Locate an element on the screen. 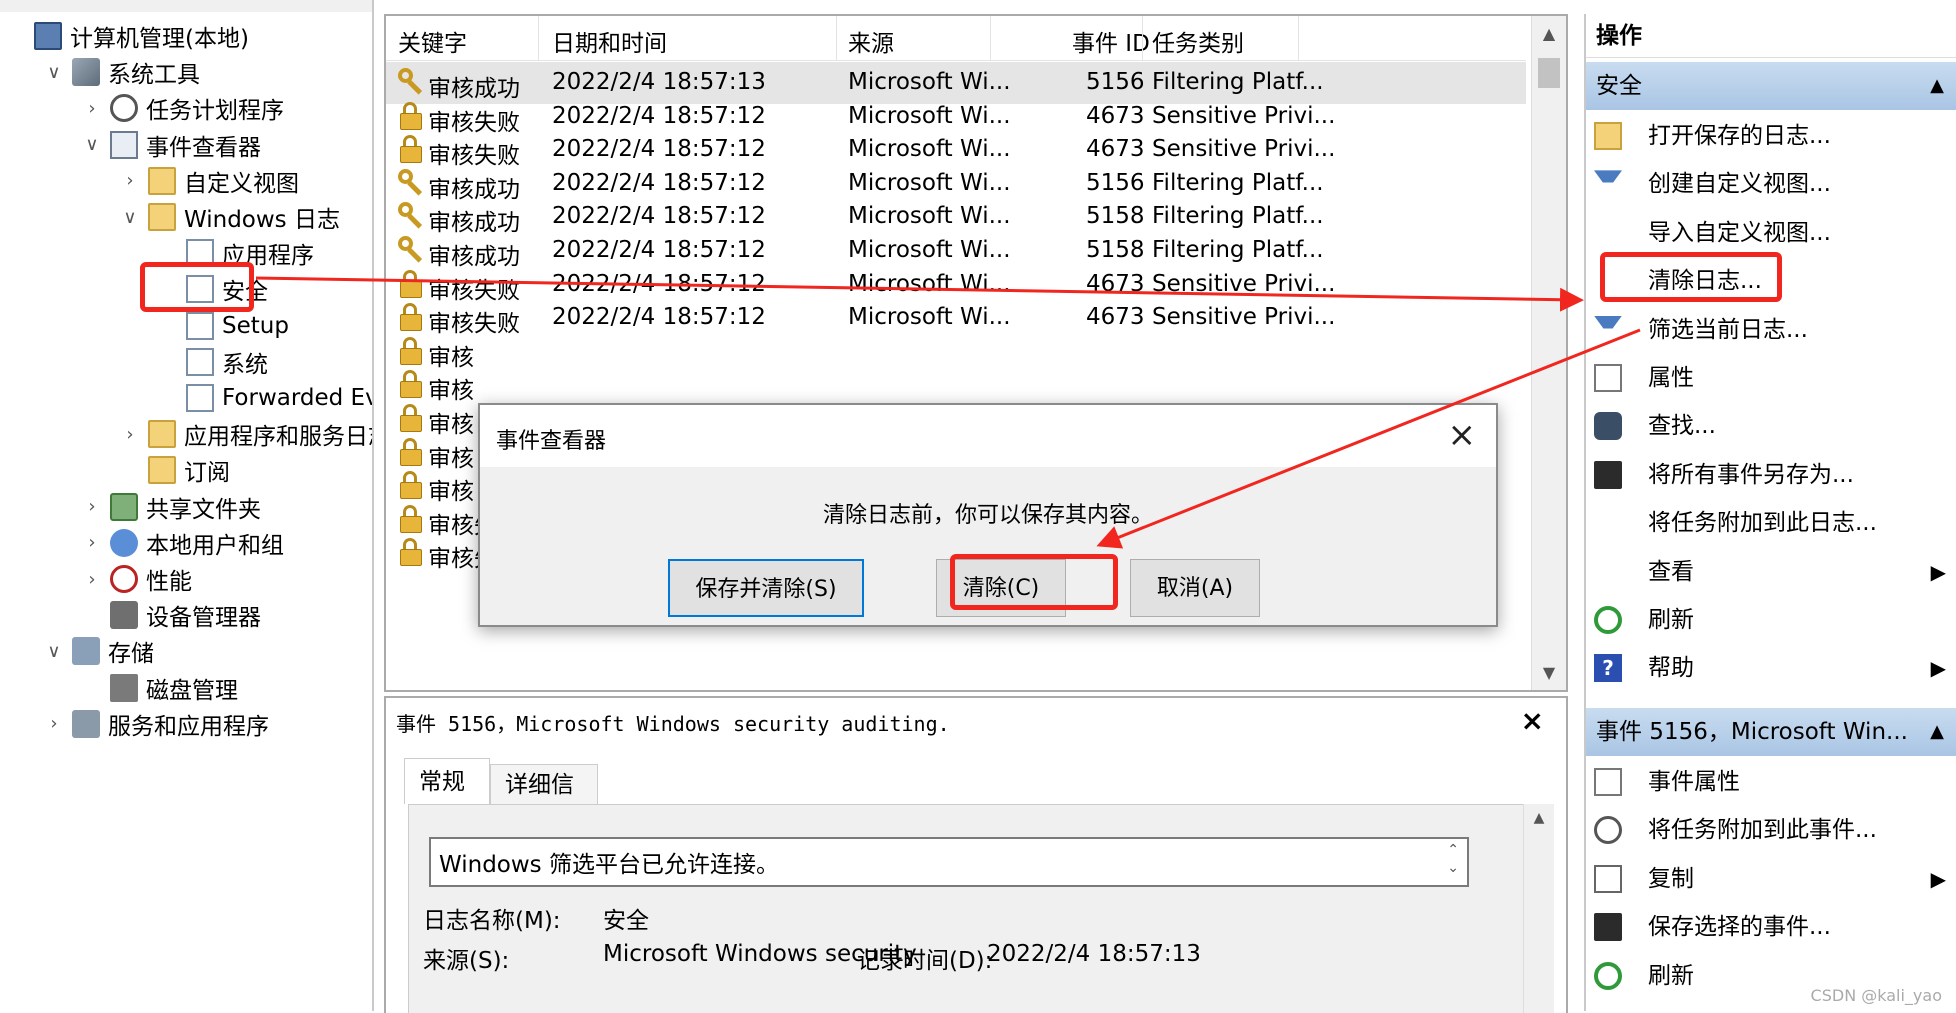 This screenshot has height=1013, width=1956. tree-node: › 共享文件夹 is located at coordinates (171, 507).